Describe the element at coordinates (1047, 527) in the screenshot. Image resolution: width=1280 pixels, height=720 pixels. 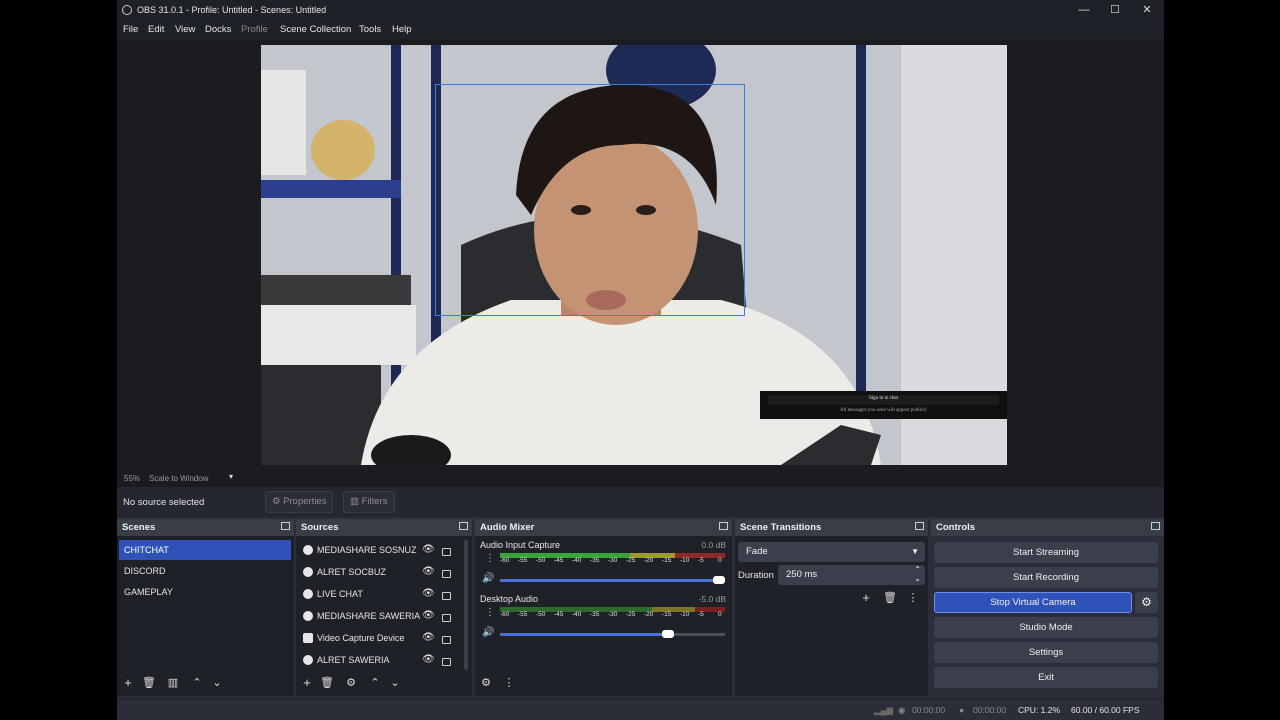
I see `controls-header: Controls` at that location.